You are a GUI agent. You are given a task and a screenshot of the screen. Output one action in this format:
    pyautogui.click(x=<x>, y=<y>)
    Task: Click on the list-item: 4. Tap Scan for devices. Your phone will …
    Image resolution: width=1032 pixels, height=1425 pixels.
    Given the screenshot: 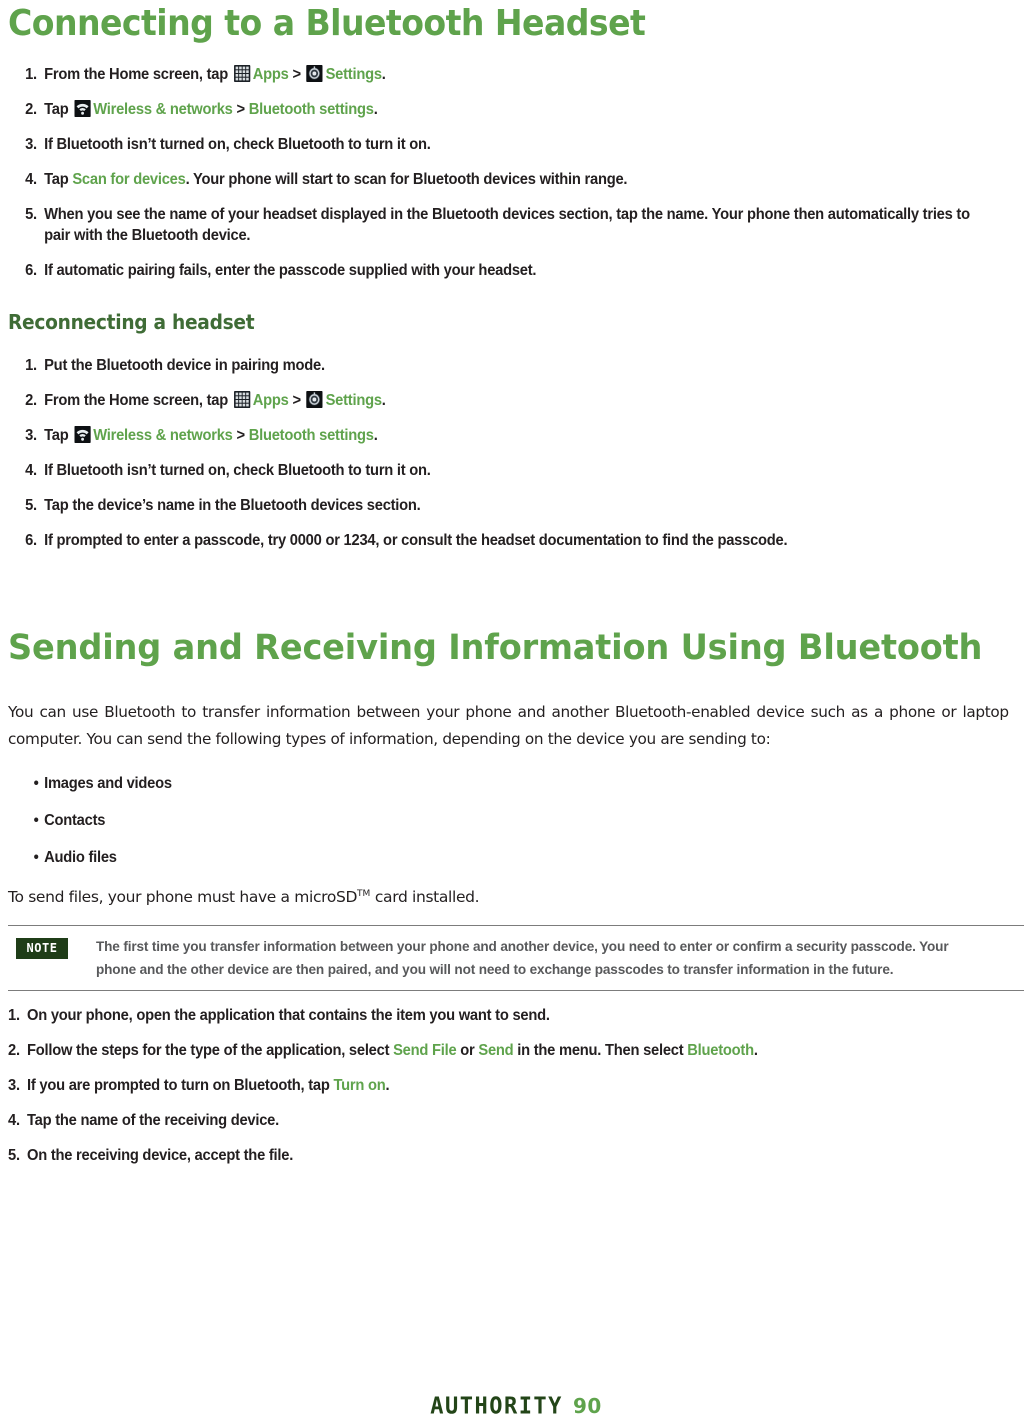 What is the action you would take?
    pyautogui.click(x=490, y=179)
    